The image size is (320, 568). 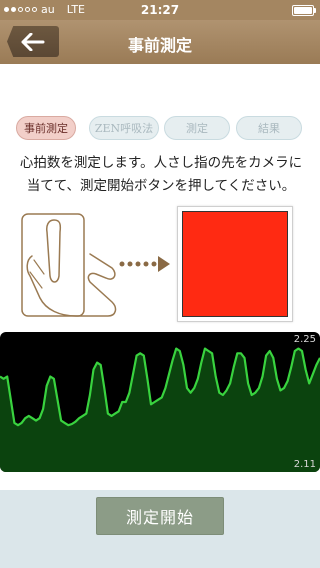 I want to click on camera-preview-frame, so click(x=235, y=264).